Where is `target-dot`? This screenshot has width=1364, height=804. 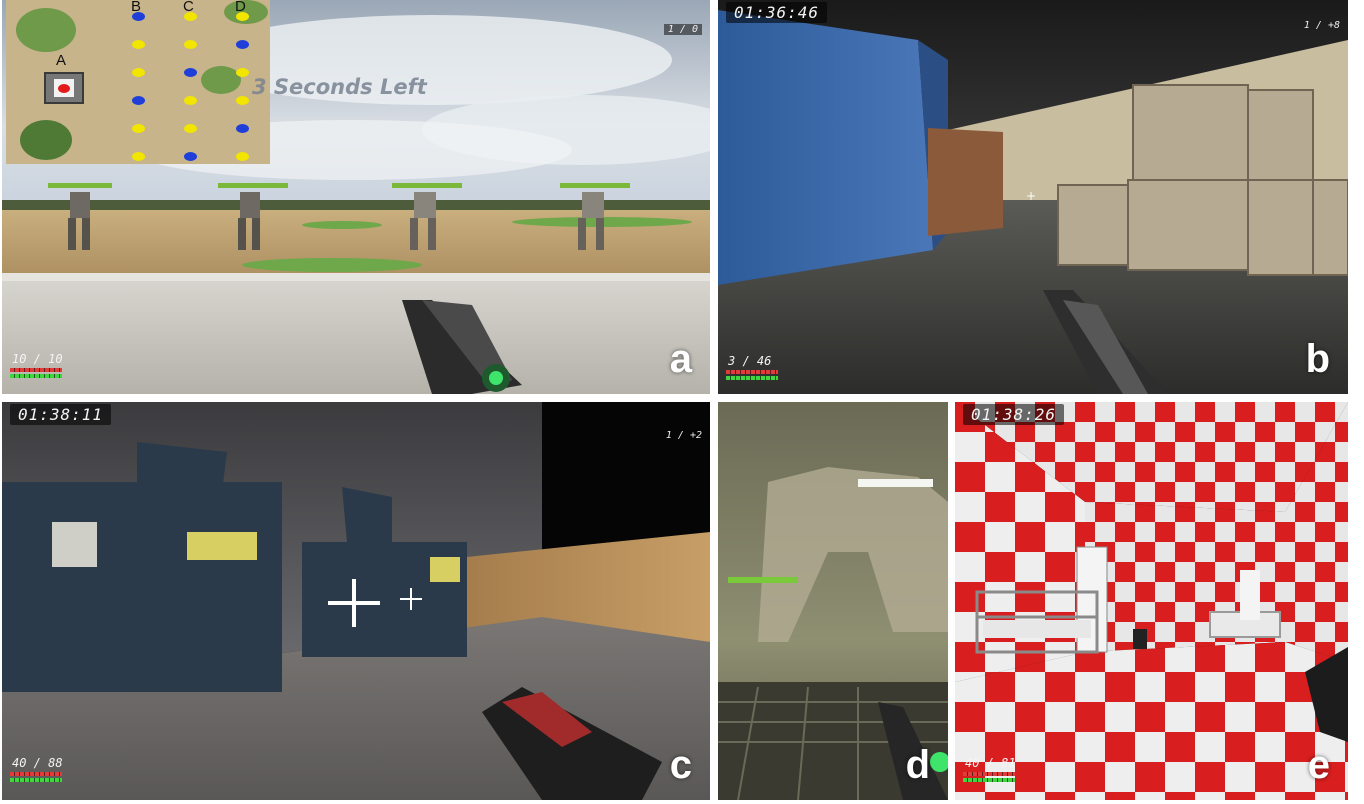
target-dot is located at coordinates (64, 88).